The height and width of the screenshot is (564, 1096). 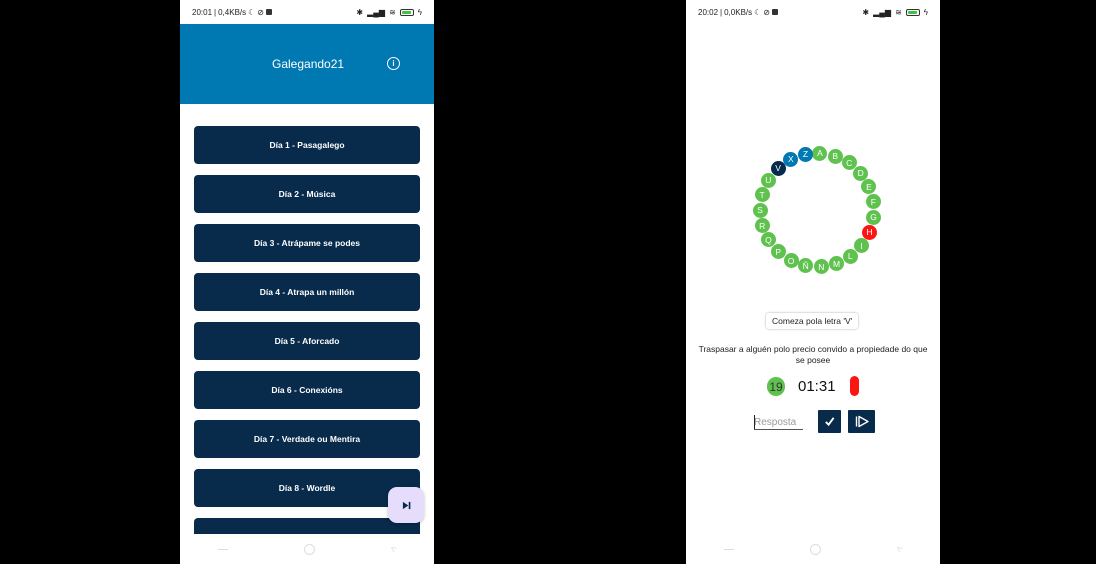 I want to click on app-title: Galegando21, so click(x=308, y=64).